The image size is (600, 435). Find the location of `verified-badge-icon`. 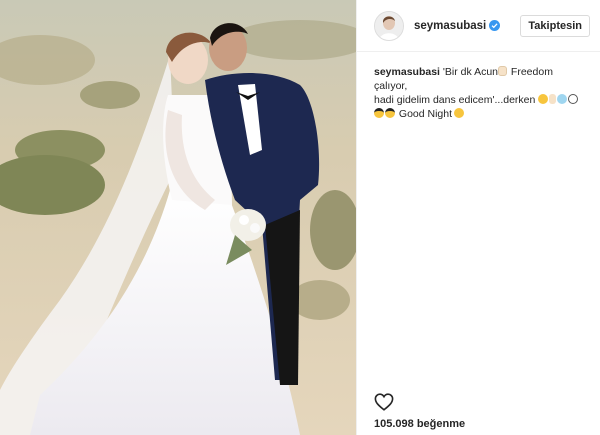

verified-badge-icon is located at coordinates (495, 25).